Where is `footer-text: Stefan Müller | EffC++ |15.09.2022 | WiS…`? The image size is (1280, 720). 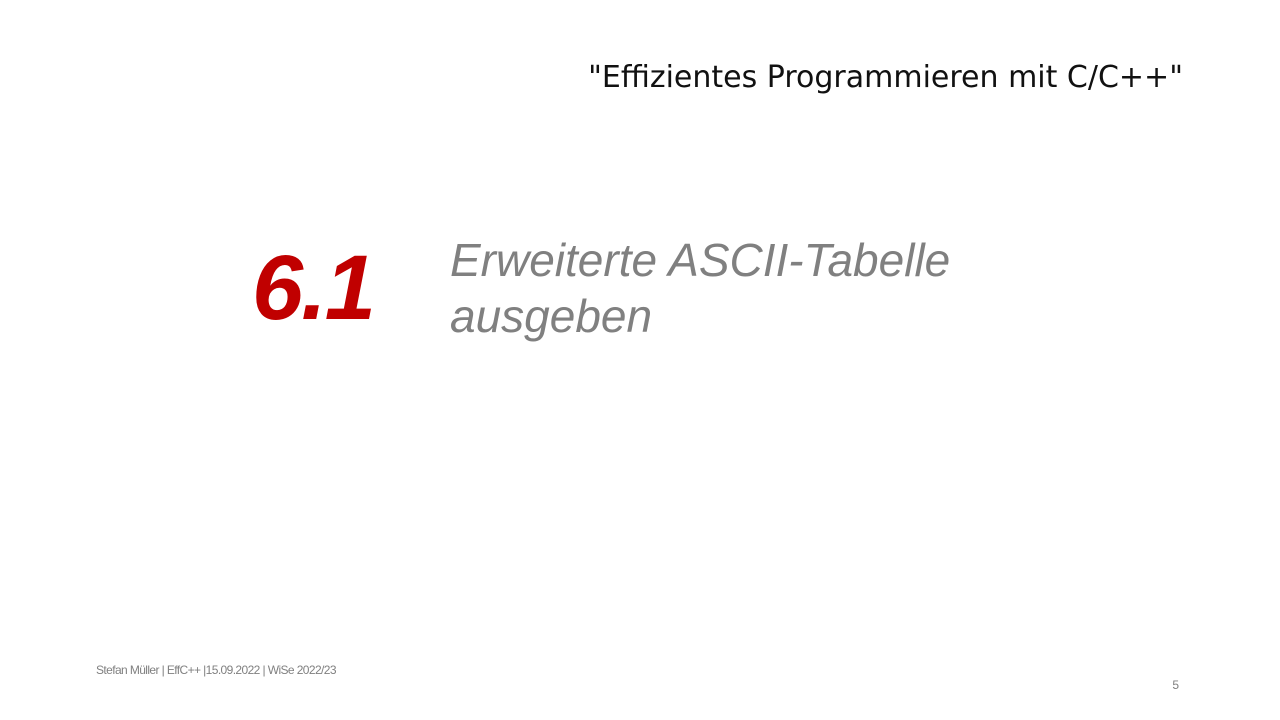 footer-text: Stefan Müller | EffC++ |15.09.2022 | WiS… is located at coordinates (216, 670).